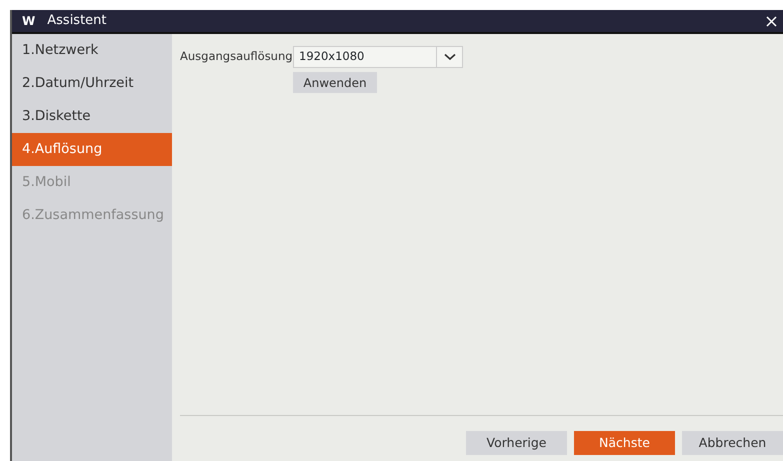 The height and width of the screenshot is (461, 783). What do you see at coordinates (236, 57) in the screenshot?
I see `field-label: Ausgangsauflösung` at bounding box center [236, 57].